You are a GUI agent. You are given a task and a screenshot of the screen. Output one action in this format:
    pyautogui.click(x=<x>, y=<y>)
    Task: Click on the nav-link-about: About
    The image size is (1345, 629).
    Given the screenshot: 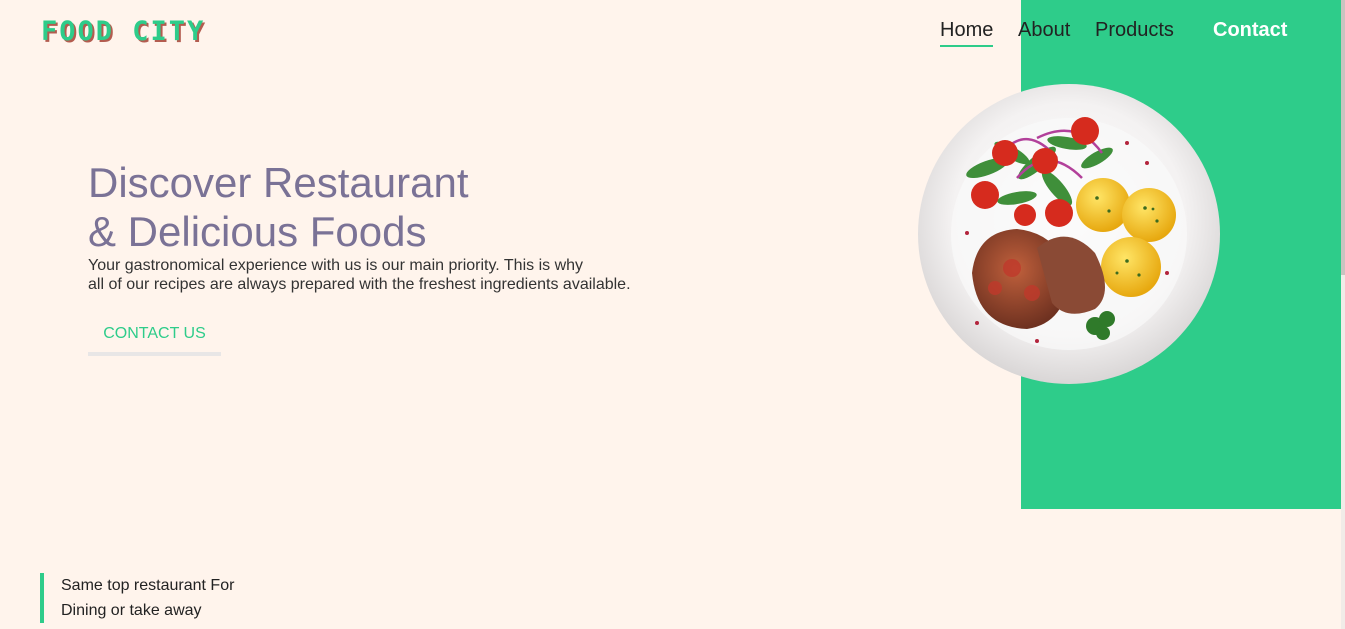 What is the action you would take?
    pyautogui.click(x=1044, y=30)
    